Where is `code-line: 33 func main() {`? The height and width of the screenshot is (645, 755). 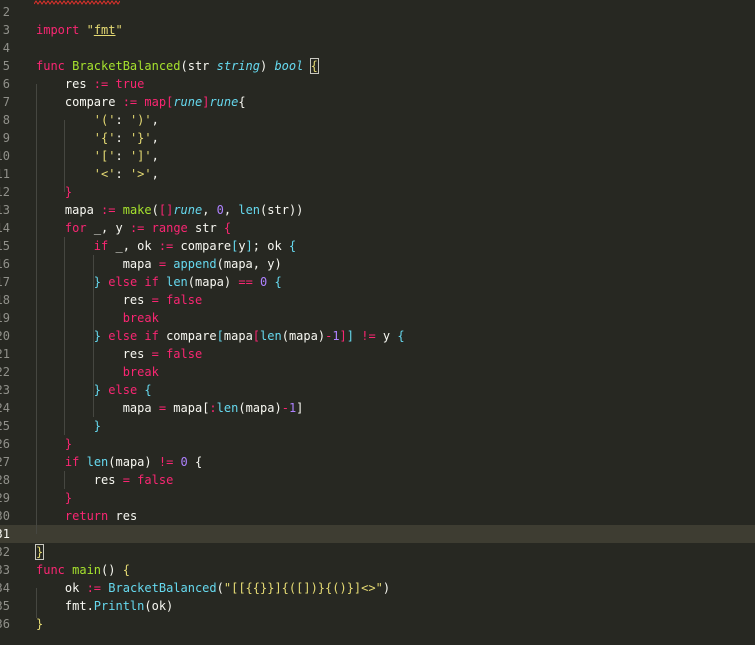 code-line: 33 func main() { is located at coordinates (377, 570).